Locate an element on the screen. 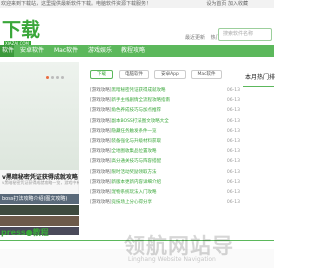  list-item-title: 角色养成技巧与加点推荐 is located at coordinates (137, 110).